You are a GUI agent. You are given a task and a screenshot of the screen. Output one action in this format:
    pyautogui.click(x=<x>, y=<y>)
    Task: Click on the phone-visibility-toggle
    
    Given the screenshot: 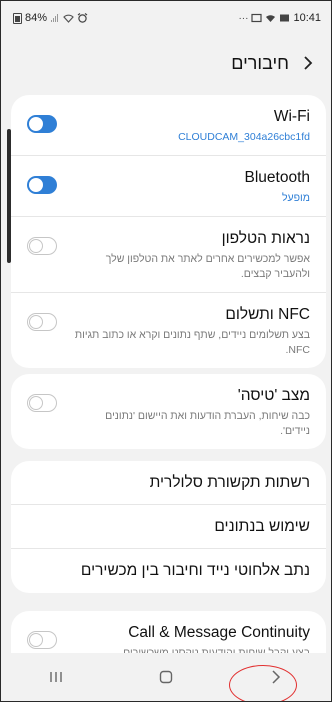 What is the action you would take?
    pyautogui.click(x=42, y=246)
    